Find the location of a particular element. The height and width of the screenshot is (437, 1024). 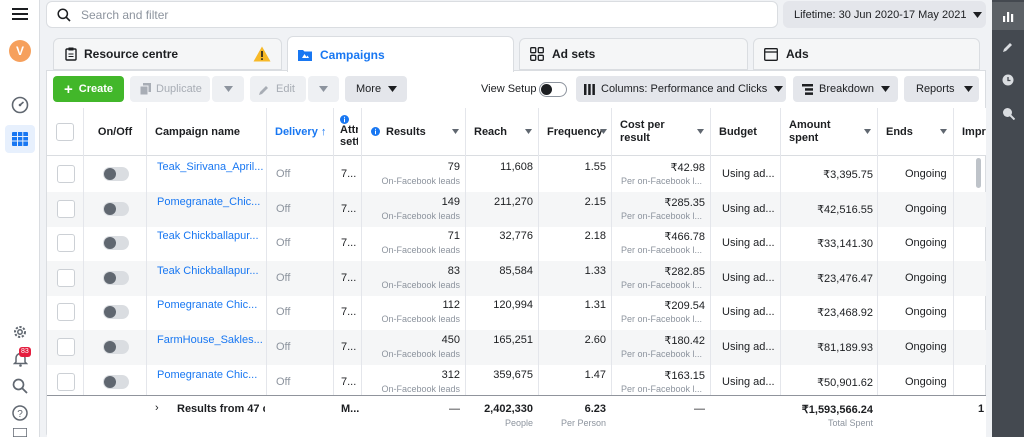

reports-icon is located at coordinates (20, 432).